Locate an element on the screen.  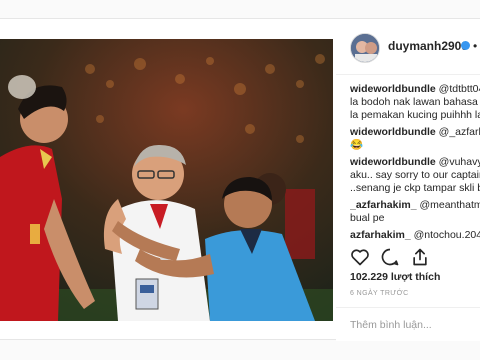
comment-text: ..senang je ckp tampar skli br is located at coordinates (415, 188).